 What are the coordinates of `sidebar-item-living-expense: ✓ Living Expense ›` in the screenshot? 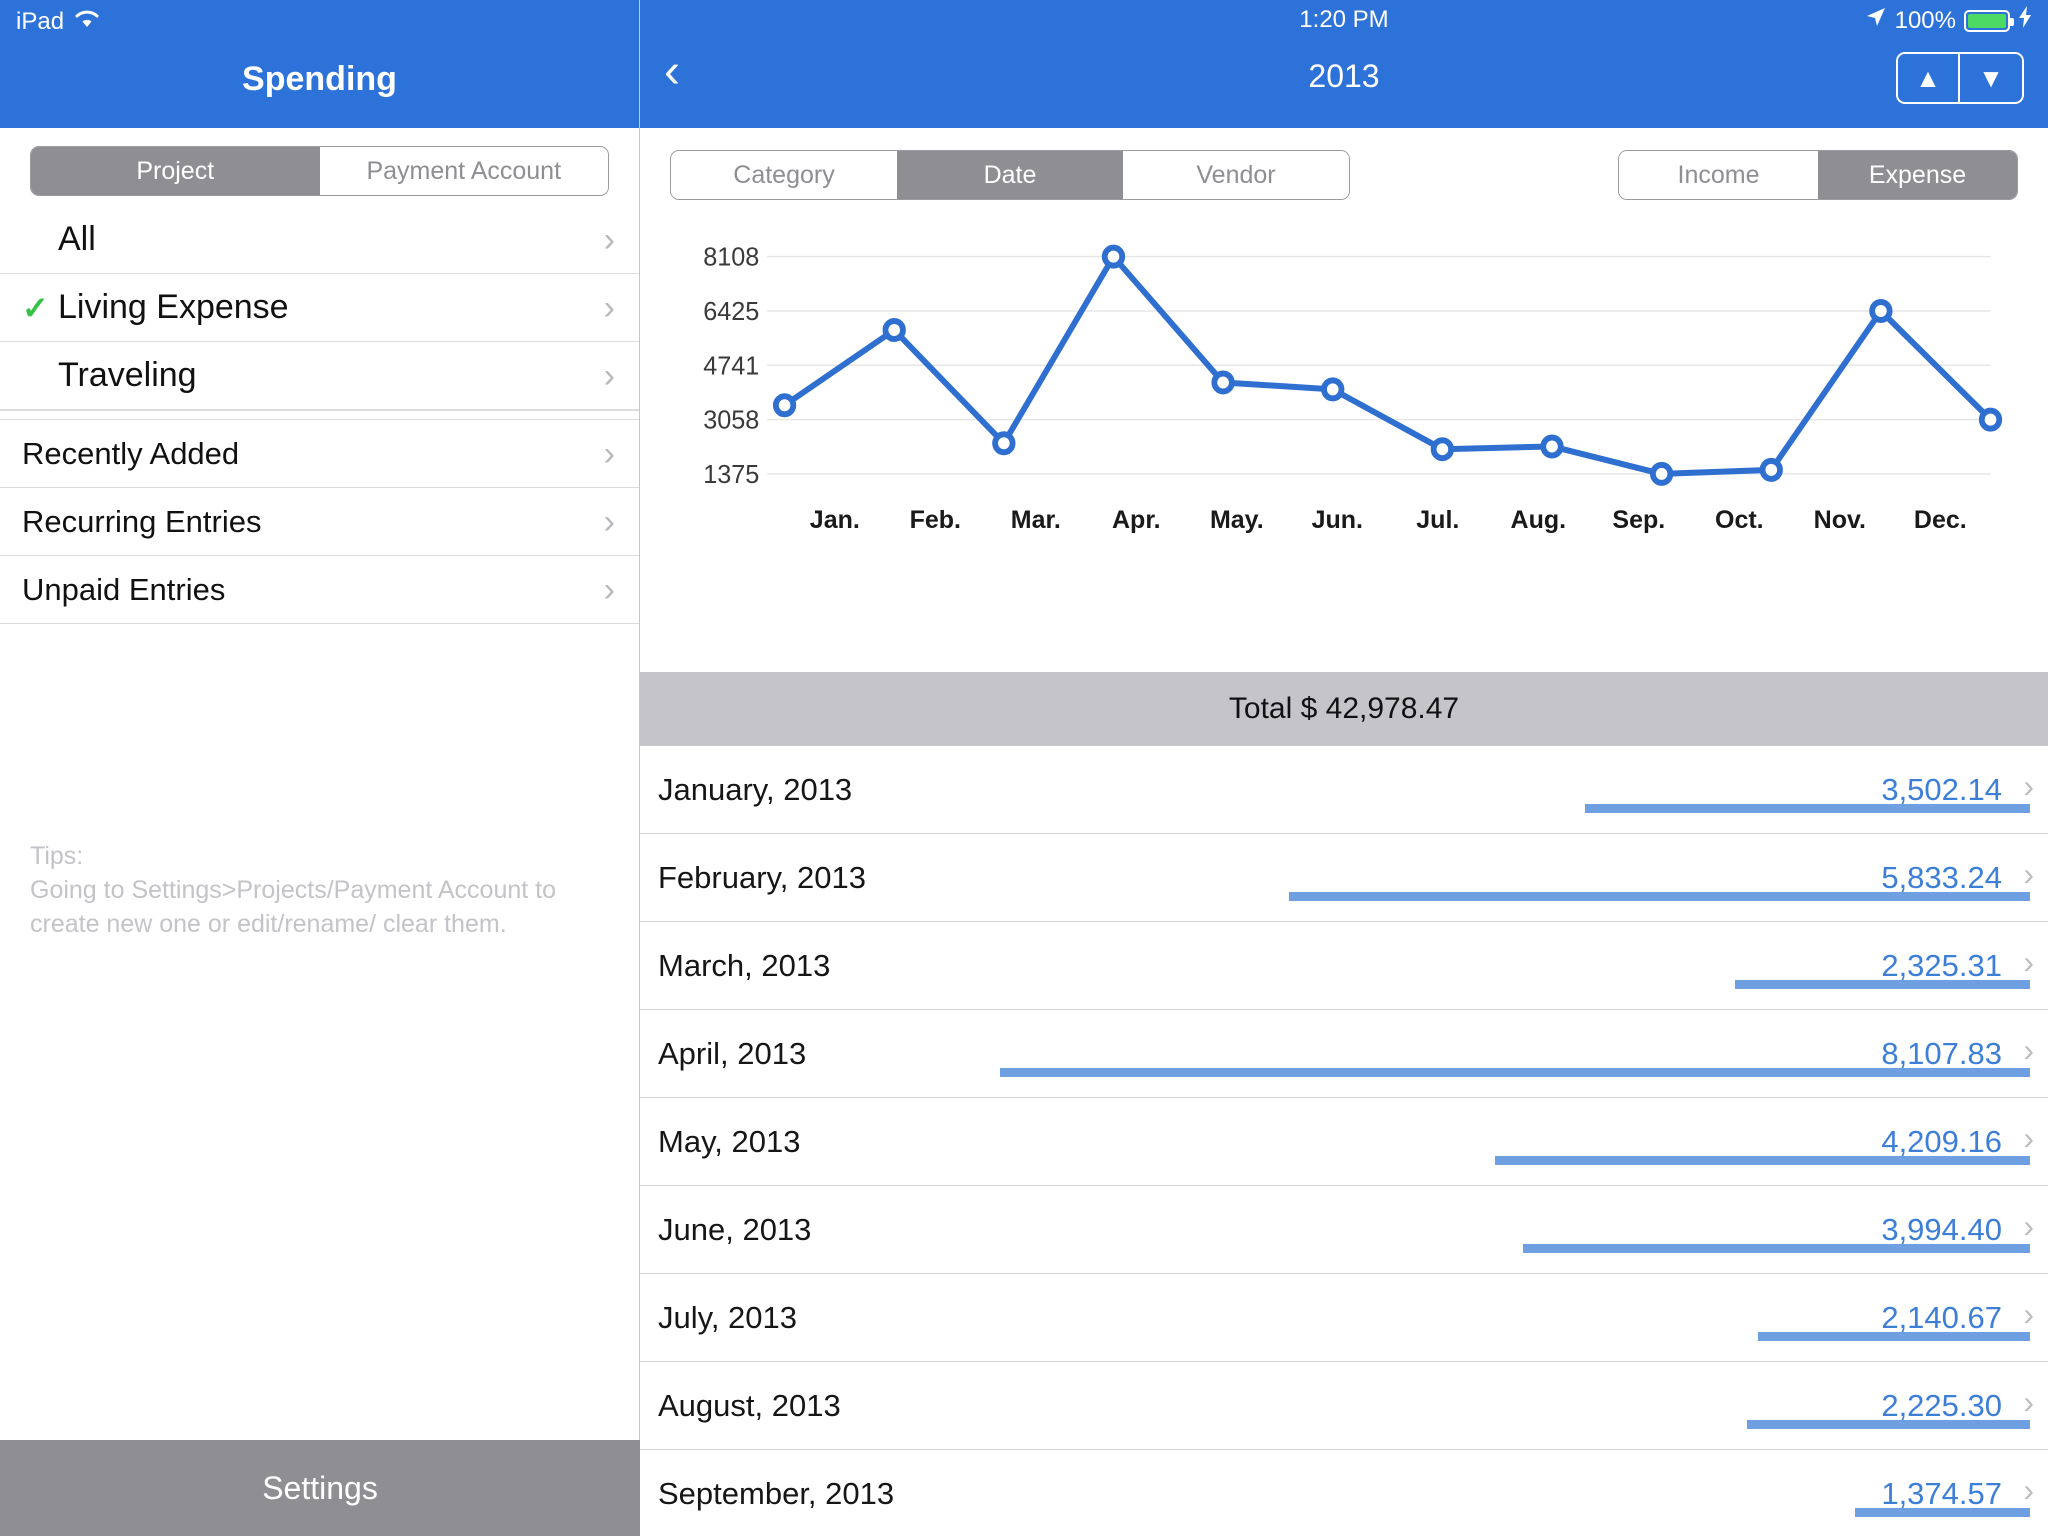 It's located at (319, 308).